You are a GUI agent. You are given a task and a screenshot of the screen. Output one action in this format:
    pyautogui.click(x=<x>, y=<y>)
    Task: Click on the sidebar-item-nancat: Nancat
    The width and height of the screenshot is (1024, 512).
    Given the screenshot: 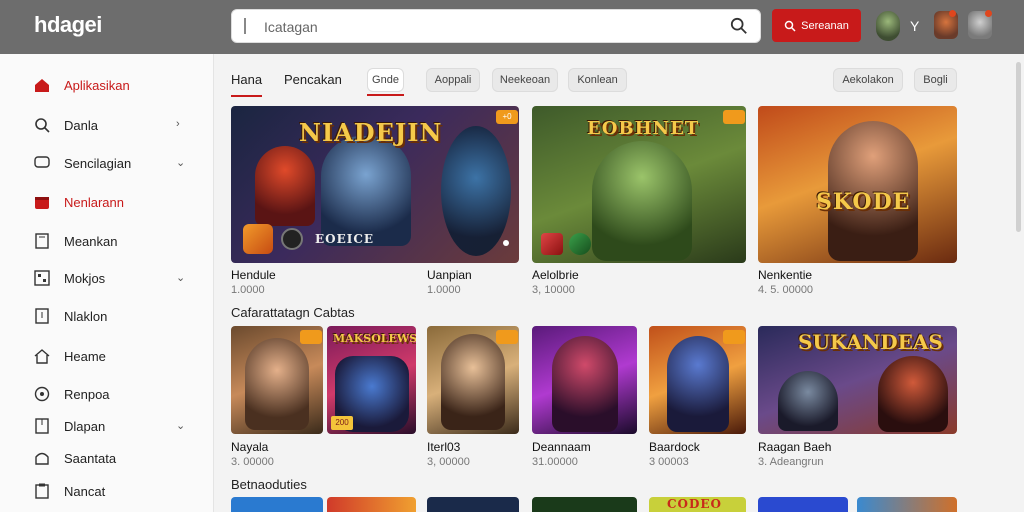 What is the action you would take?
    pyautogui.click(x=107, y=491)
    